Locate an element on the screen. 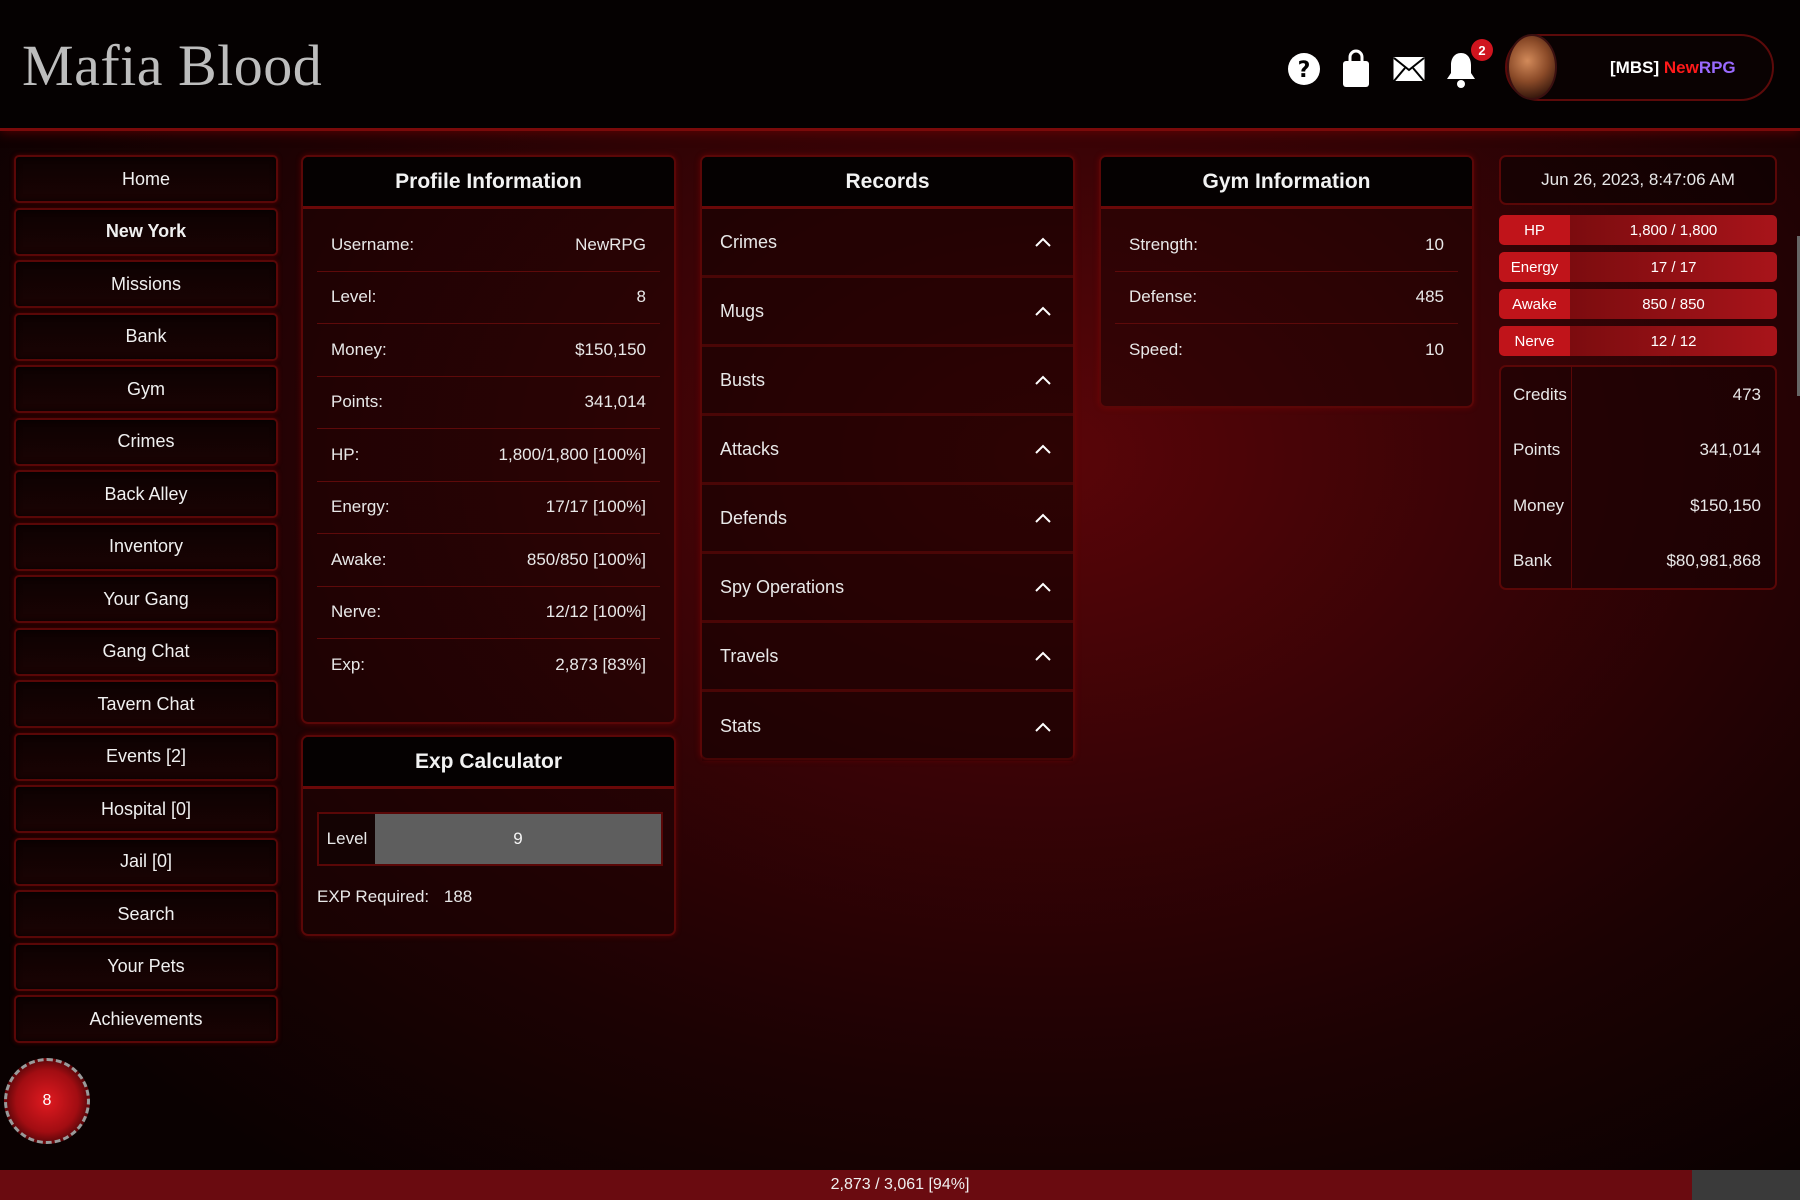 The image size is (1800, 1200). profile-row: Nerve: 12/12 [100%] is located at coordinates (488, 613).